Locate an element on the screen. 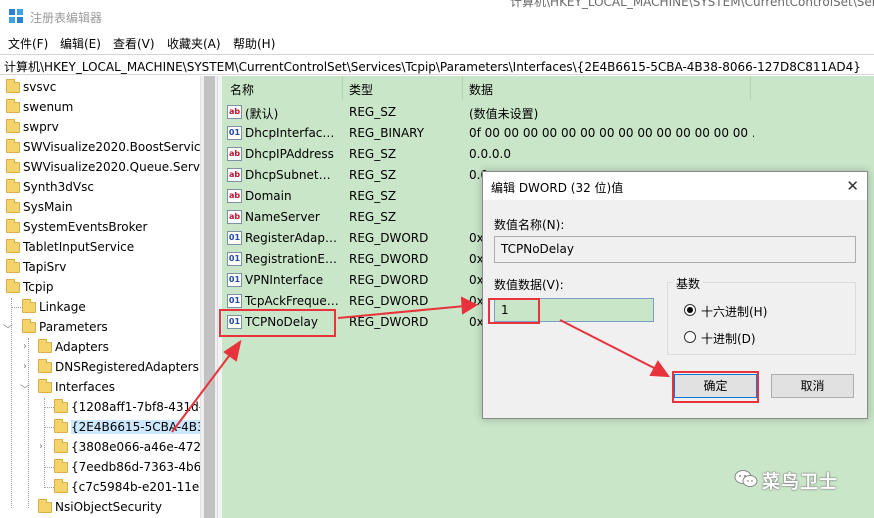 The image size is (874, 518). window-title: 注册表编辑器 is located at coordinates (66, 18).